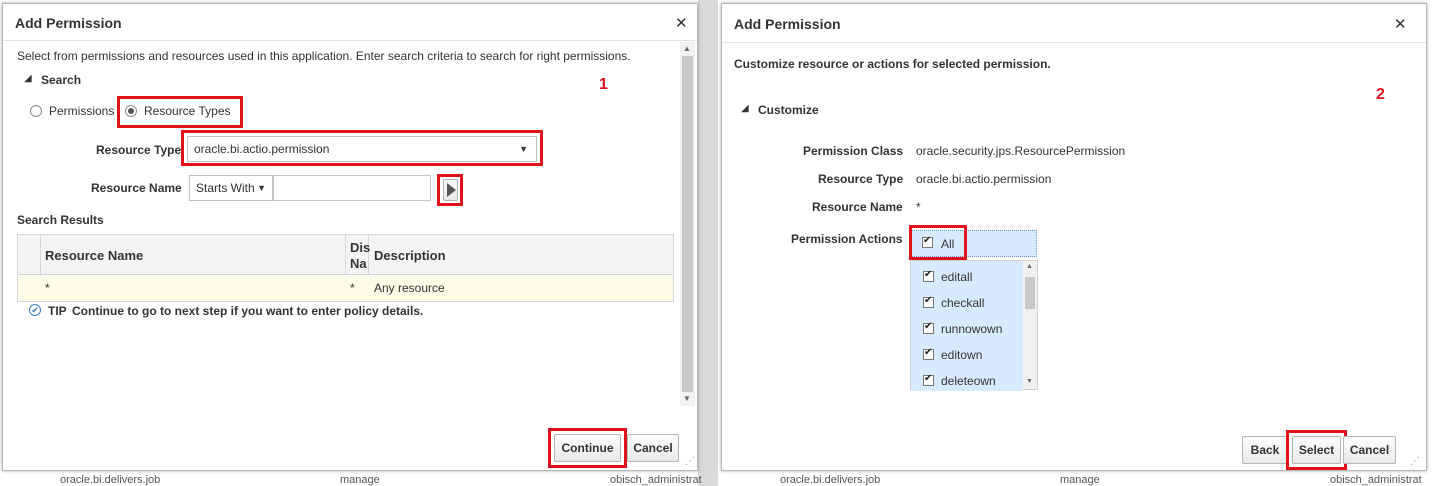 The image size is (1433, 486). Describe the element at coordinates (962, 355) in the screenshot. I see `action-label: editown` at that location.